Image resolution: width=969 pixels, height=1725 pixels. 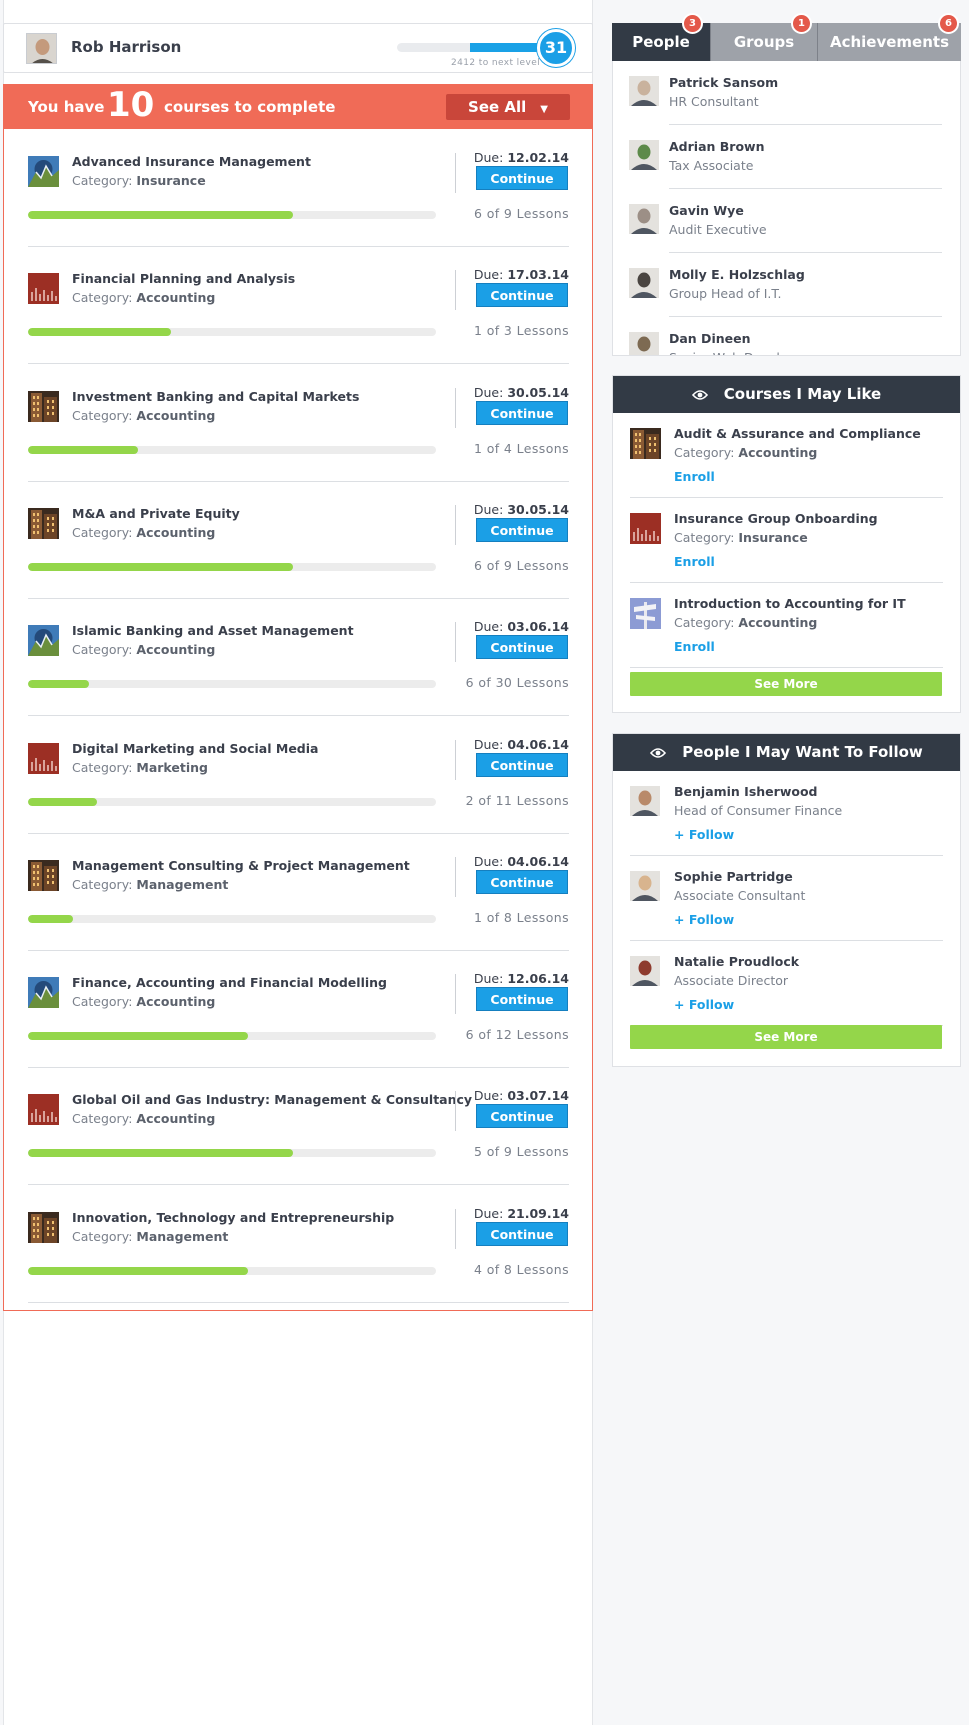 What do you see at coordinates (764, 42) in the screenshot?
I see `tab-label: Groups` at bounding box center [764, 42].